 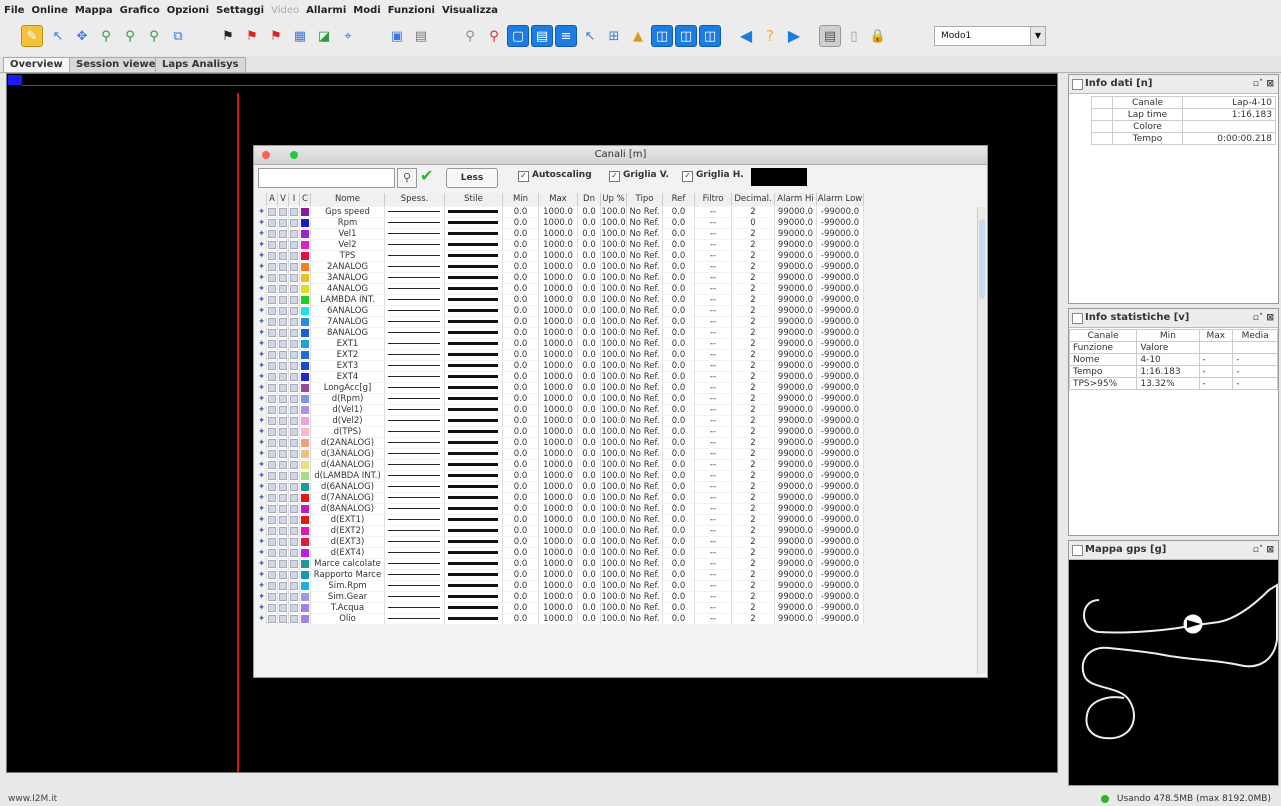 What do you see at coordinates (539, 80) in the screenshot?
I see `timeline-strip` at bounding box center [539, 80].